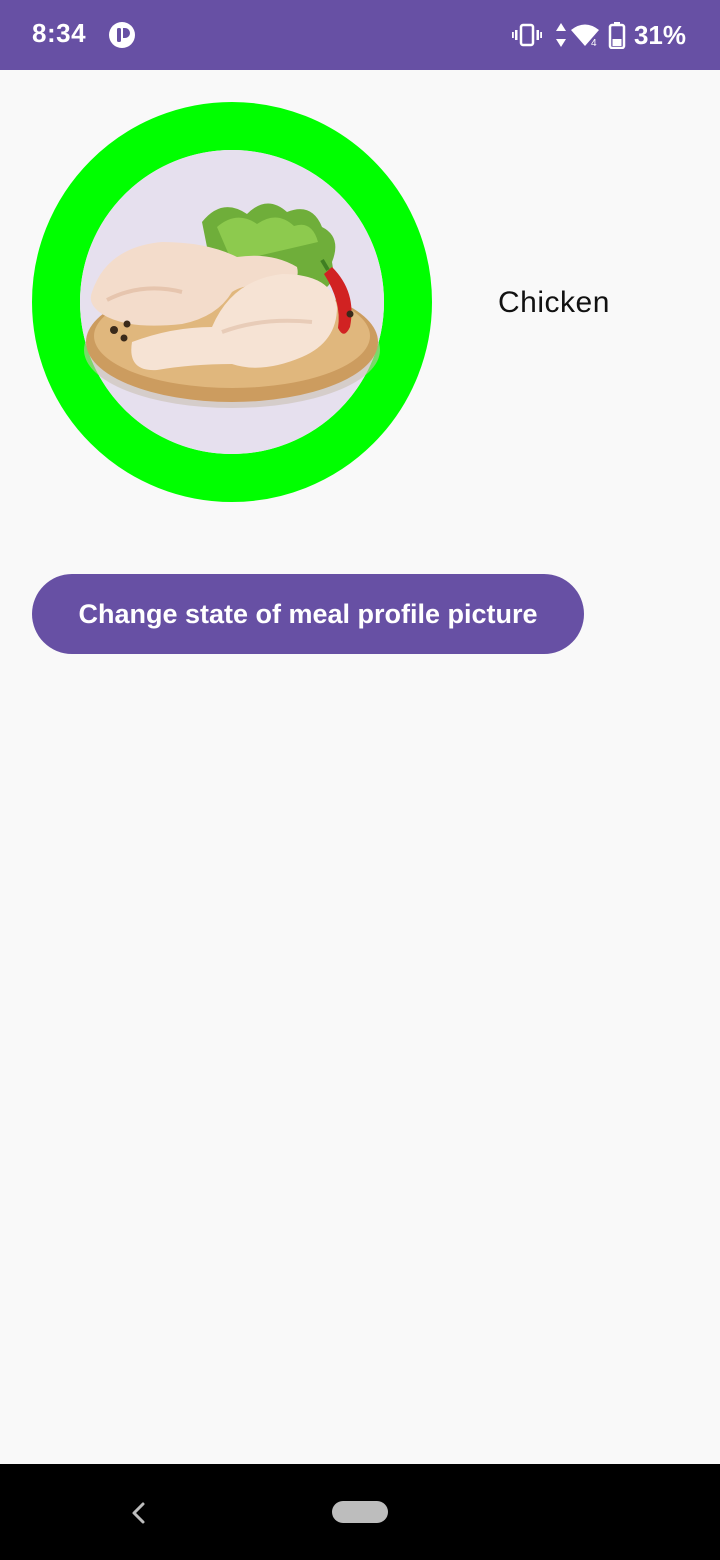 Image resolution: width=720 pixels, height=1560 pixels. I want to click on change-state-button: Change state of meal profile picture, so click(308, 614).